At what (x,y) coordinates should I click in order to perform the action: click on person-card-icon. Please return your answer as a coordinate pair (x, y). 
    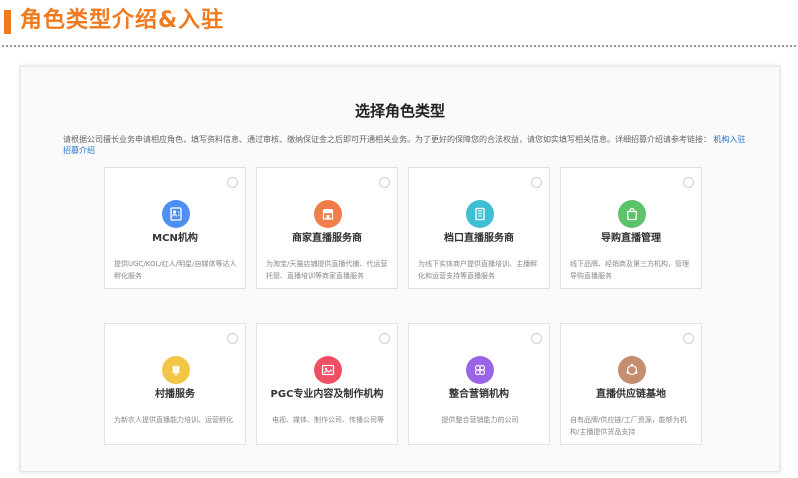
    Looking at the image, I should click on (176, 214).